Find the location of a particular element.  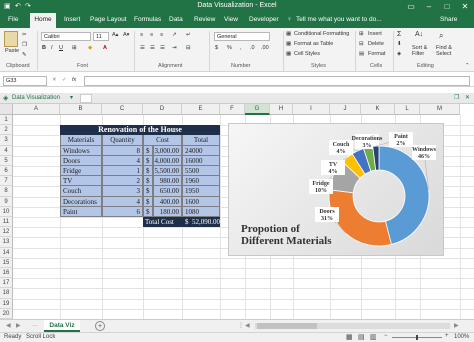

column-header-f: F is located at coordinates (232, 109).